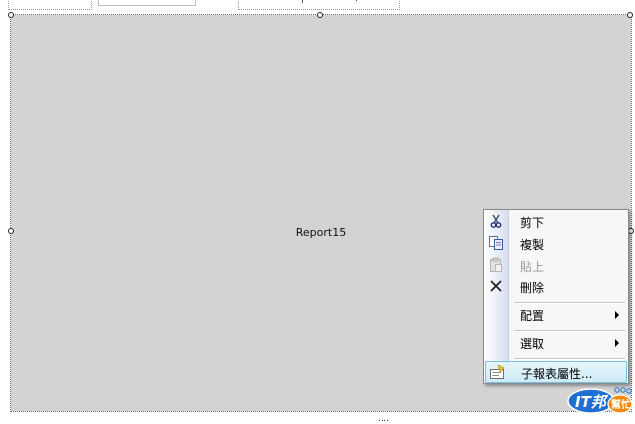  What do you see at coordinates (319, 5) in the screenshot?
I see `top-control-right` at bounding box center [319, 5].